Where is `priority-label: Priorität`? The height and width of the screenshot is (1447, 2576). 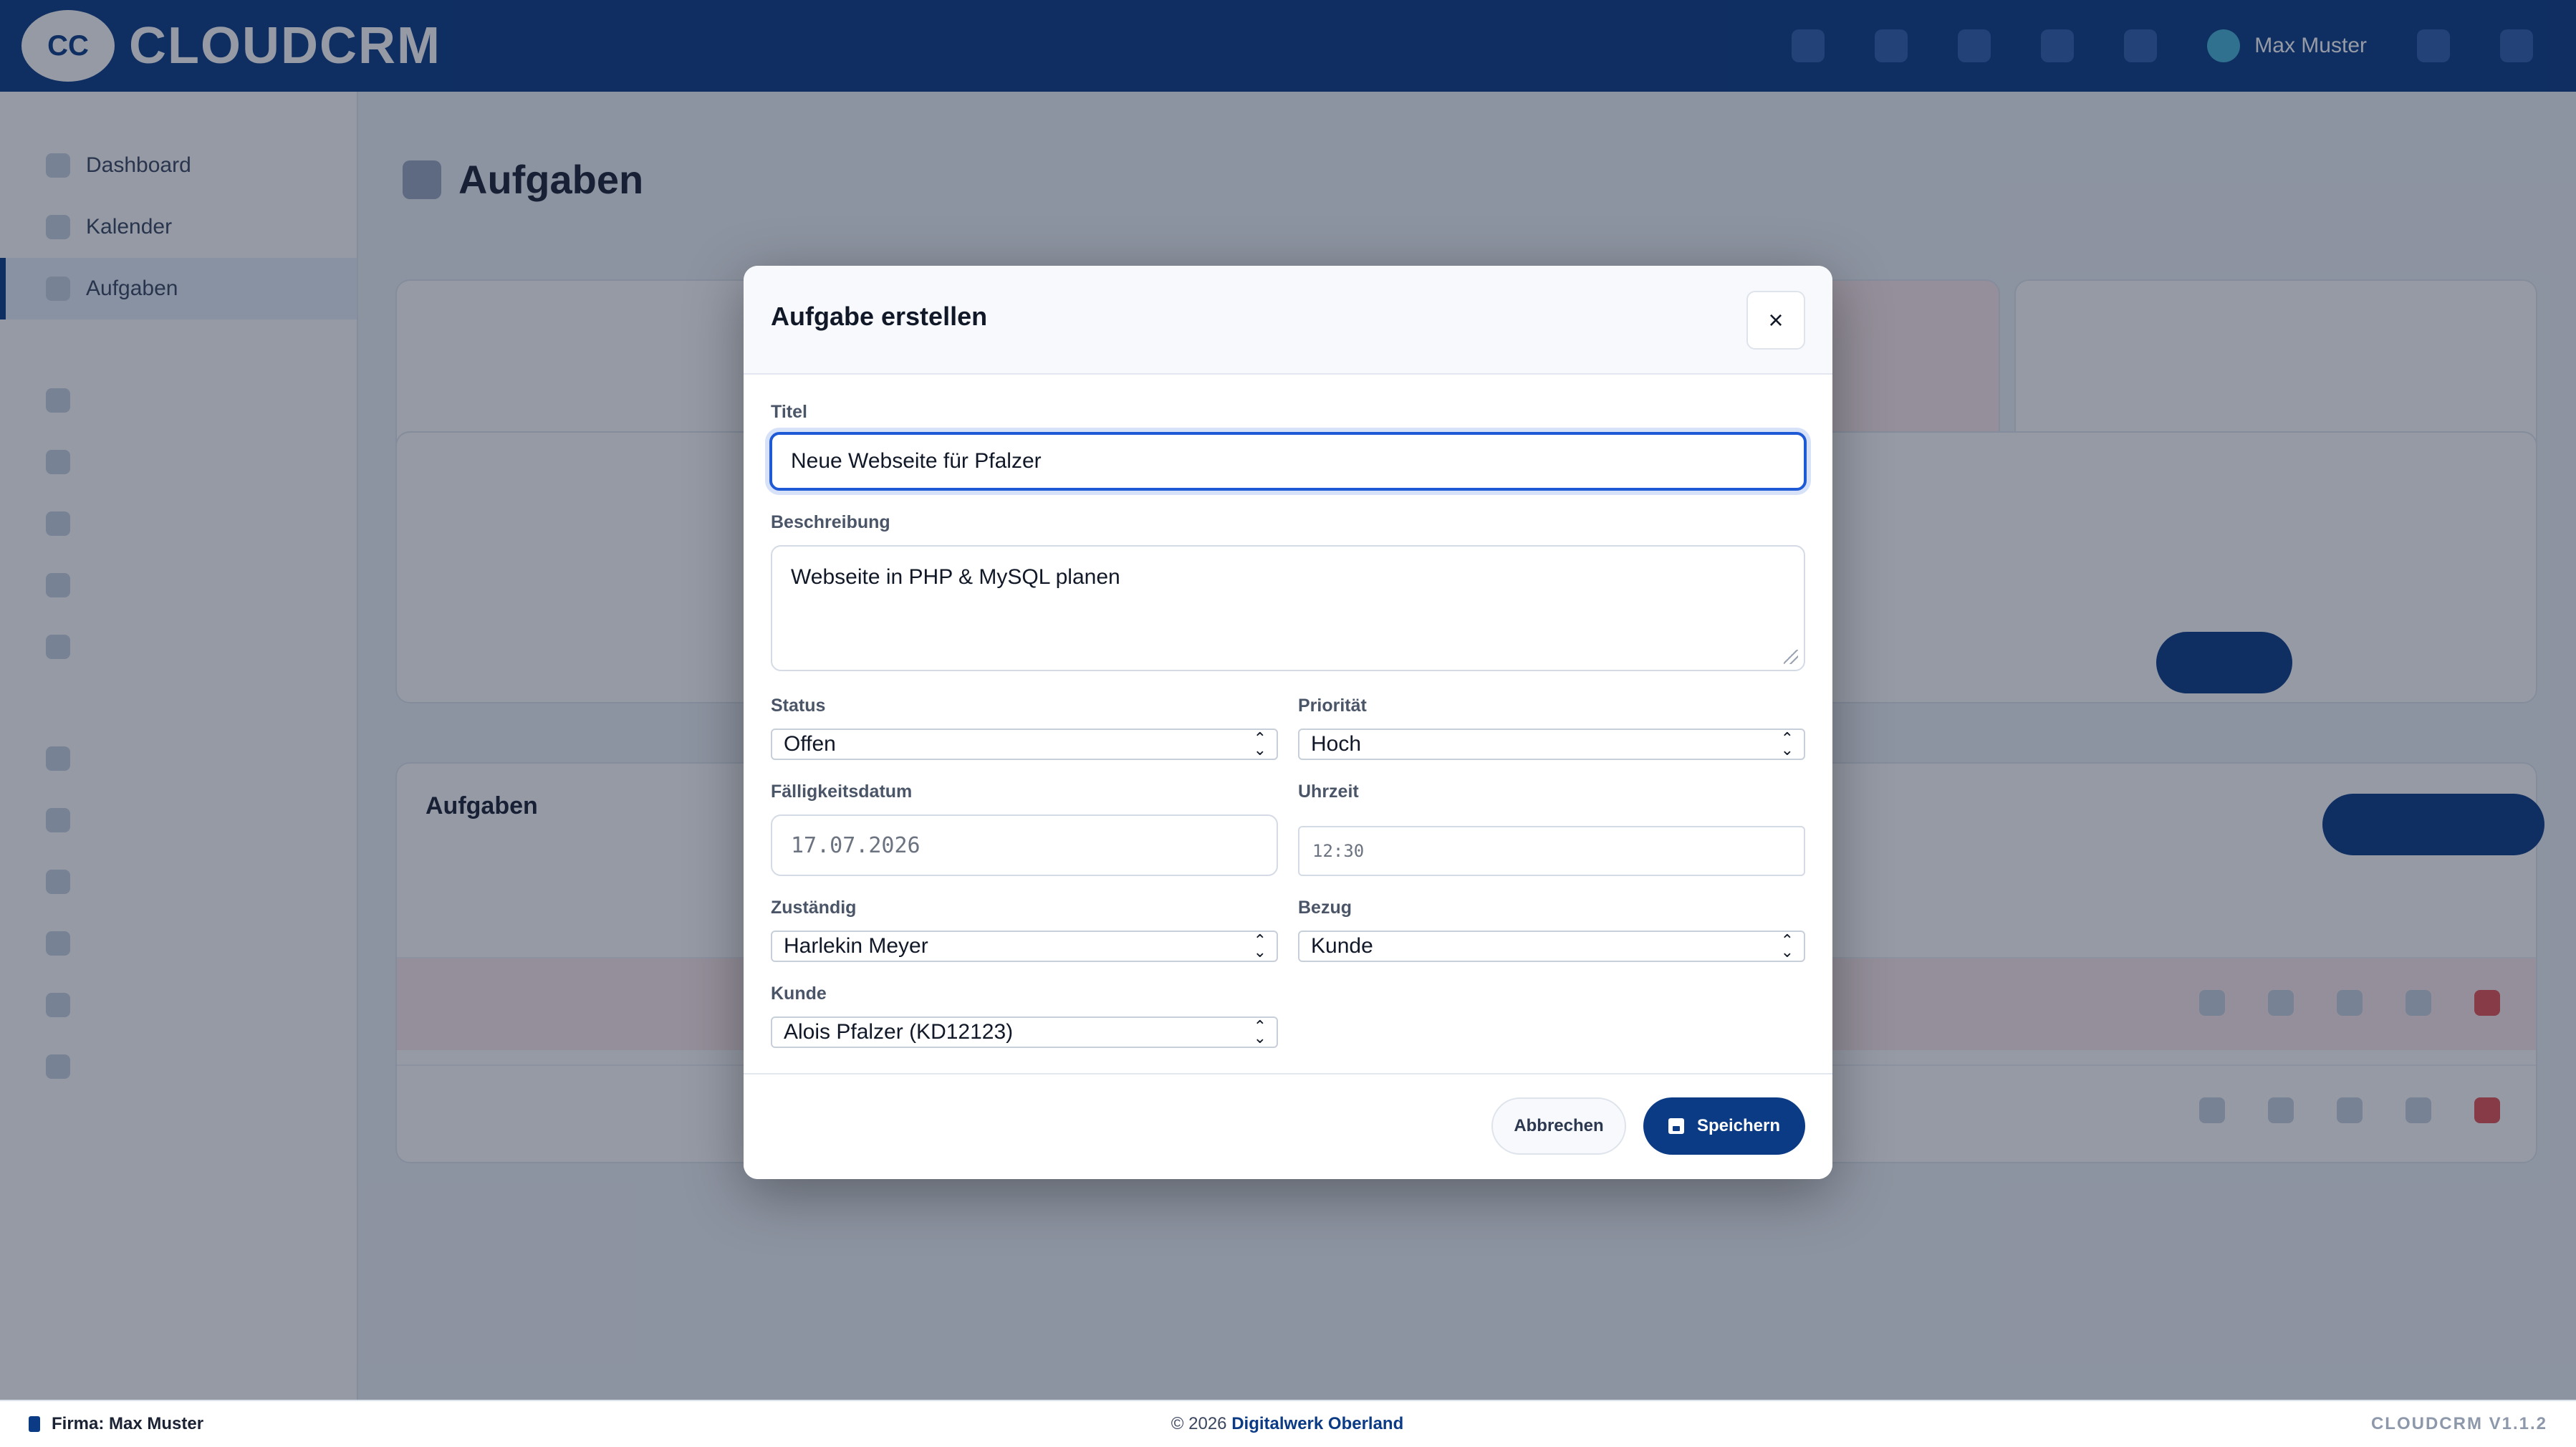
priority-label: Priorität is located at coordinates (1332, 706).